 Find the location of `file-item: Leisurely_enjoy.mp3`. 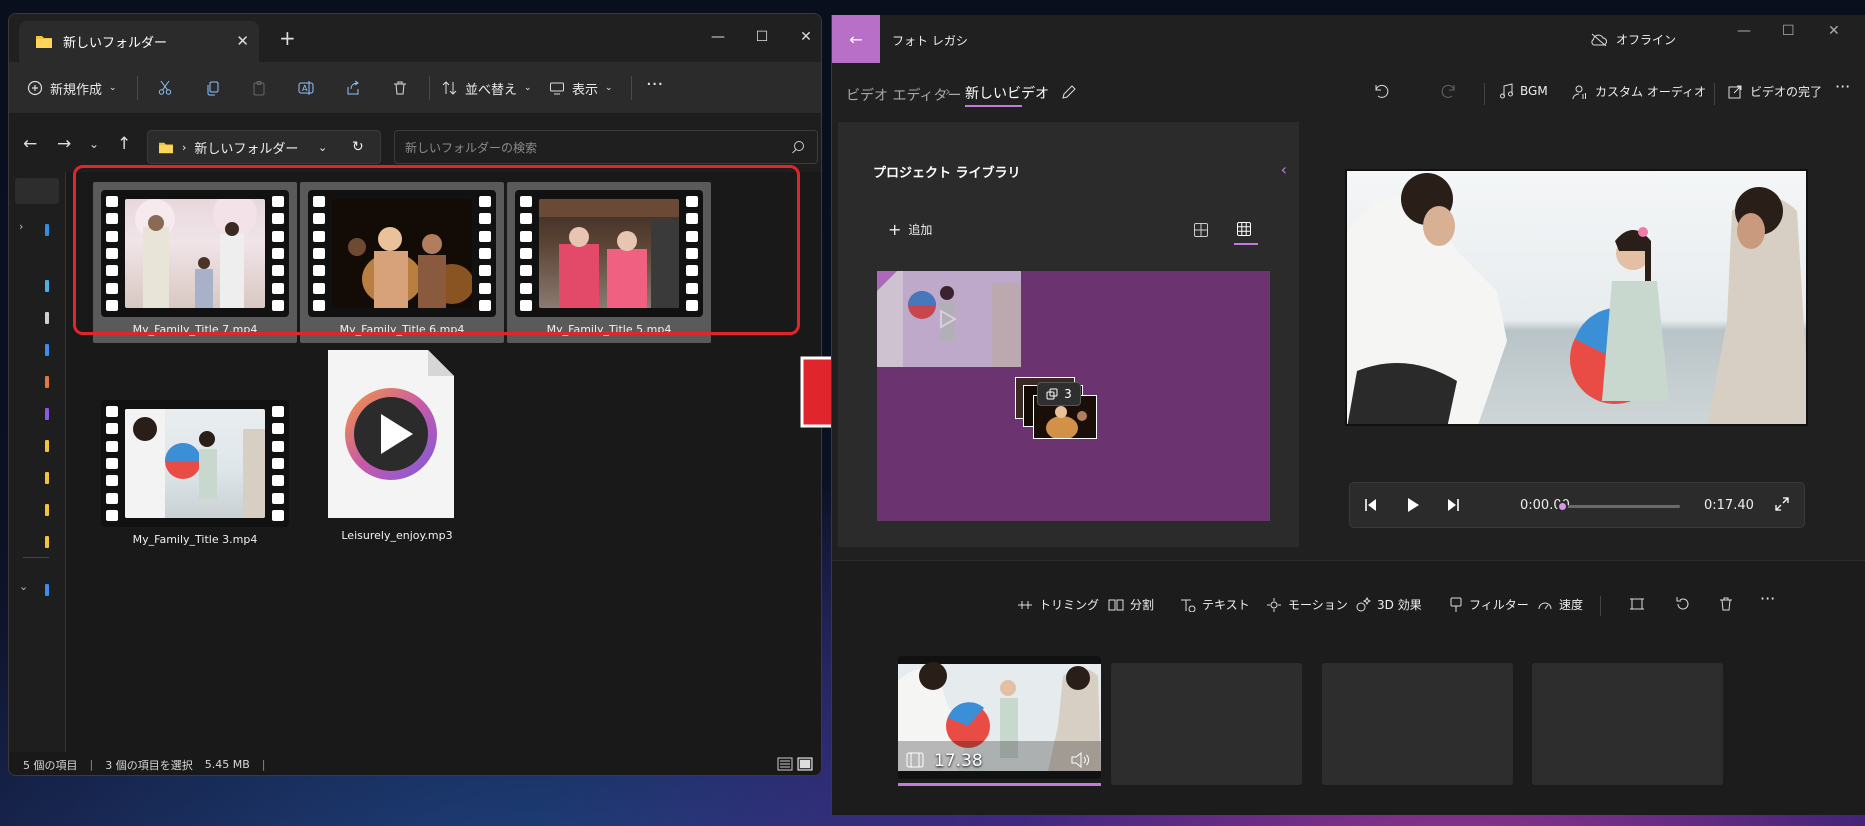

file-item: Leisurely_enjoy.mp3 is located at coordinates (419, 460).